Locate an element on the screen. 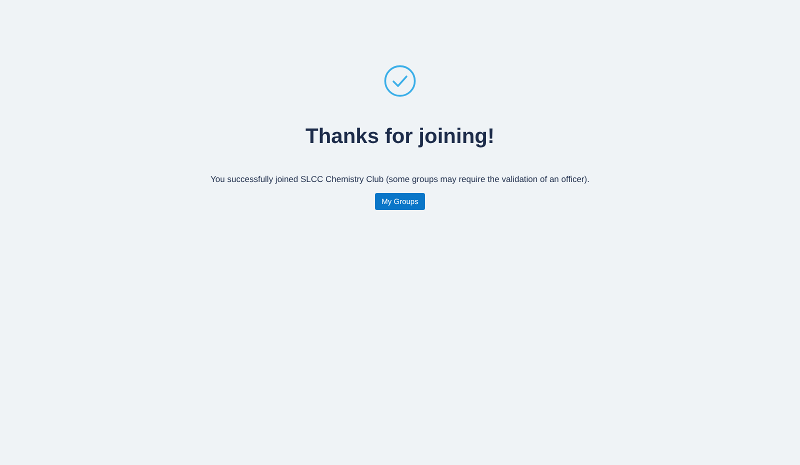 The height and width of the screenshot is (465, 800). checkmark-circle-icon is located at coordinates (400, 81).